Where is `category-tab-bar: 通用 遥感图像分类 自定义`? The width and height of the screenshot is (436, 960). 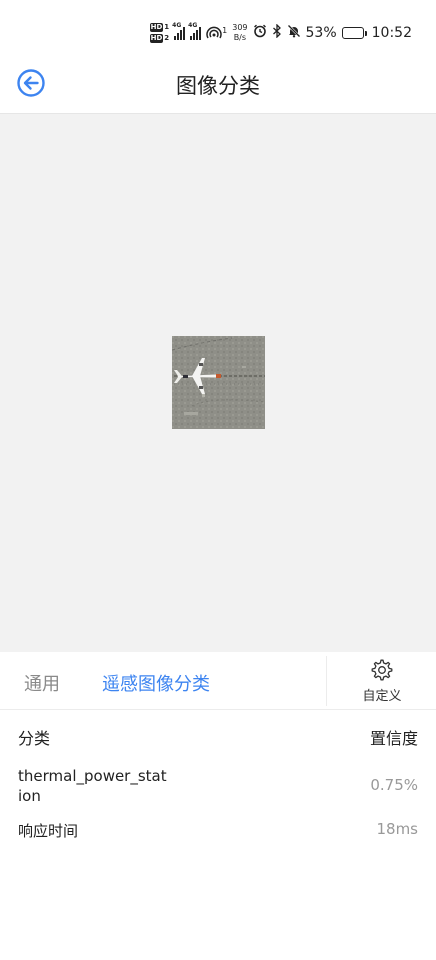 category-tab-bar: 通用 遥感图像分类 自定义 is located at coordinates (218, 681).